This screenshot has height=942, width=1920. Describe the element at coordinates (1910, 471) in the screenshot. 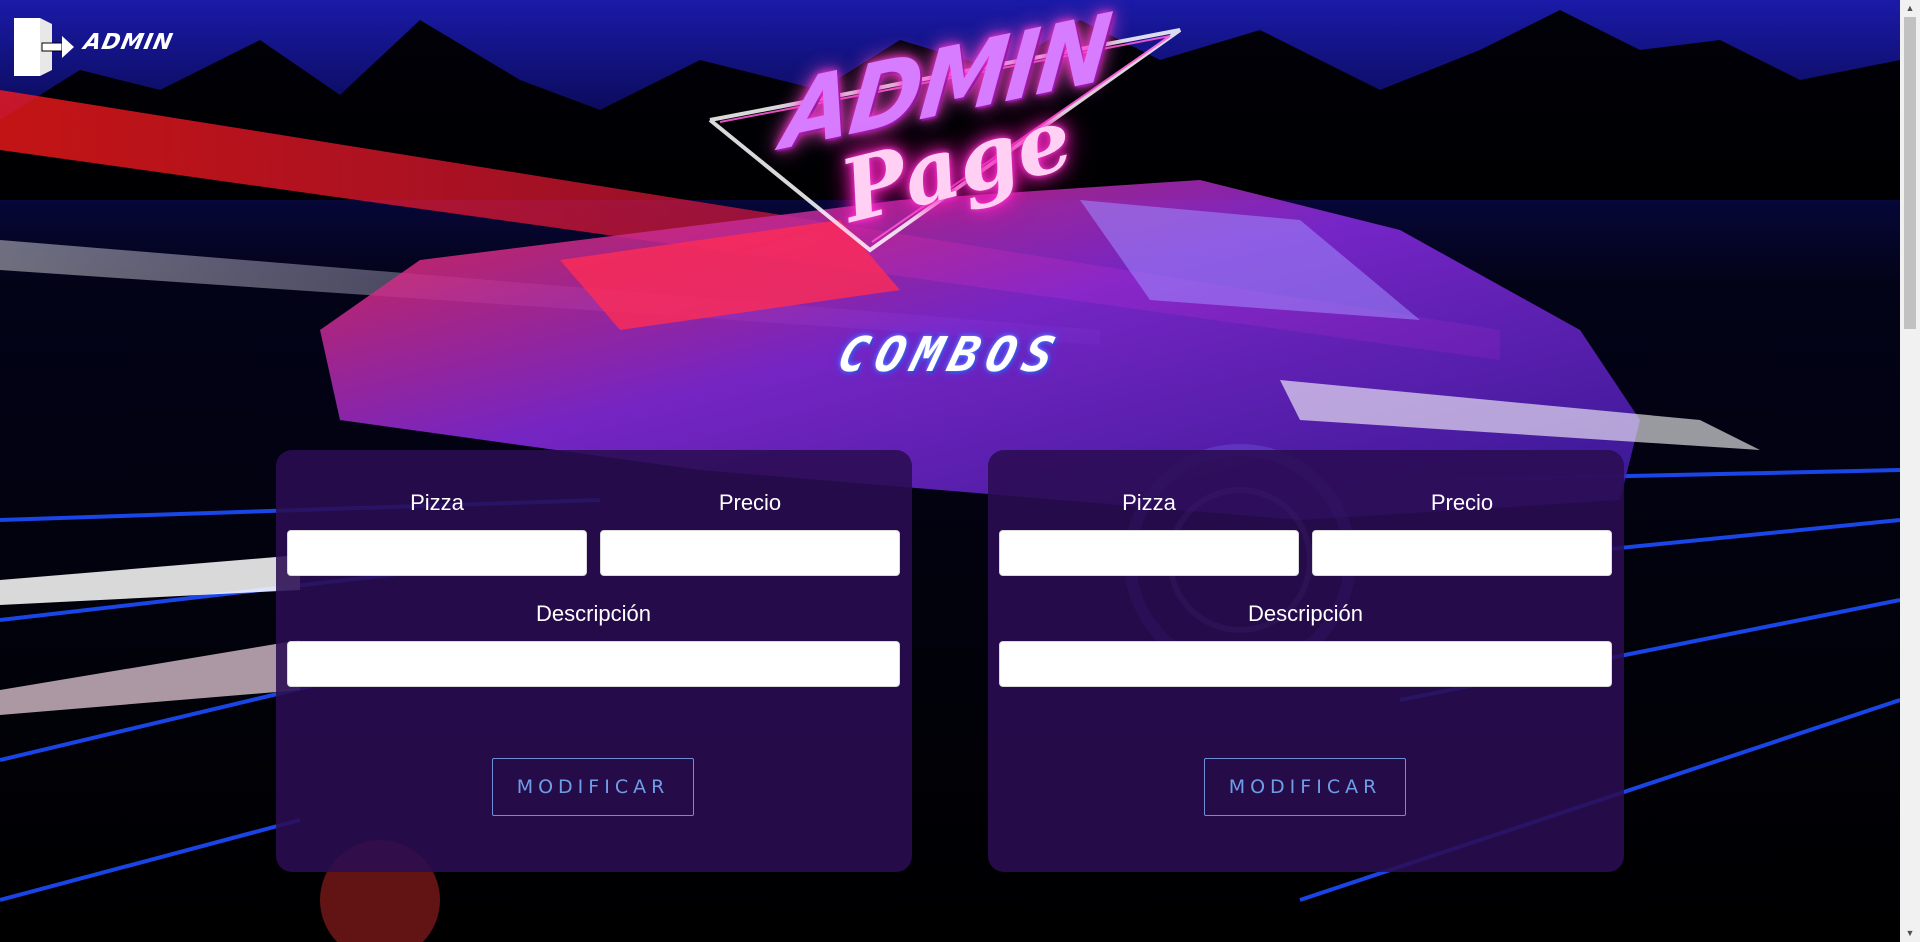

I see `page-scrollbar: ▲ ▼` at that location.